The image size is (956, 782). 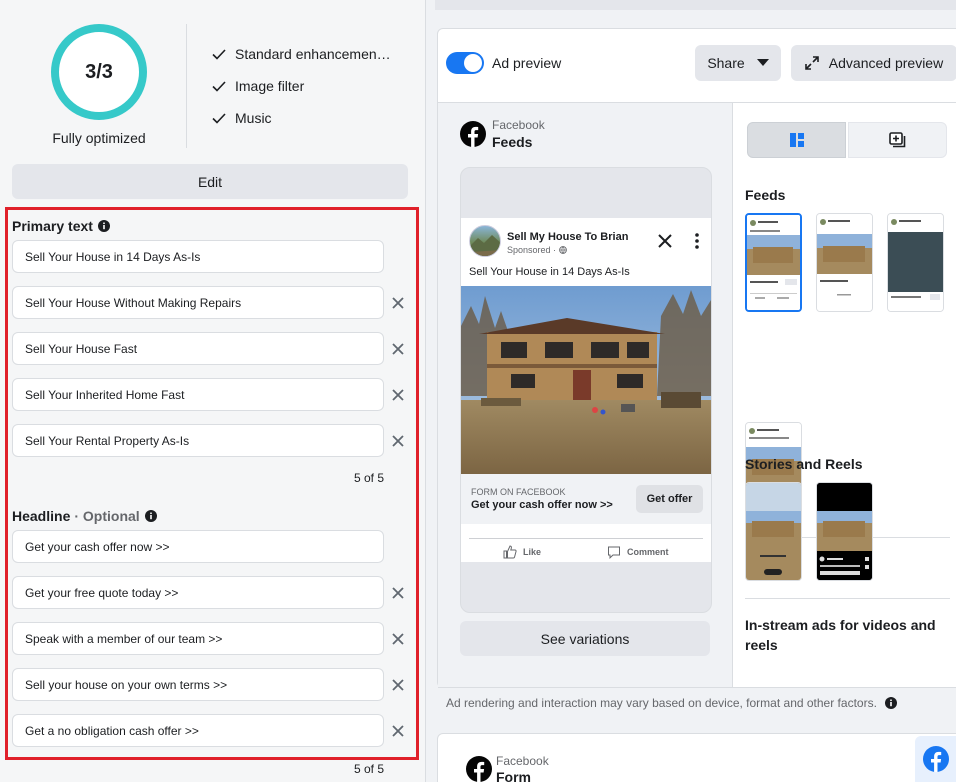 I want to click on primary-text-input-5: Sell Your Rental Property As-Is, so click(x=198, y=440).